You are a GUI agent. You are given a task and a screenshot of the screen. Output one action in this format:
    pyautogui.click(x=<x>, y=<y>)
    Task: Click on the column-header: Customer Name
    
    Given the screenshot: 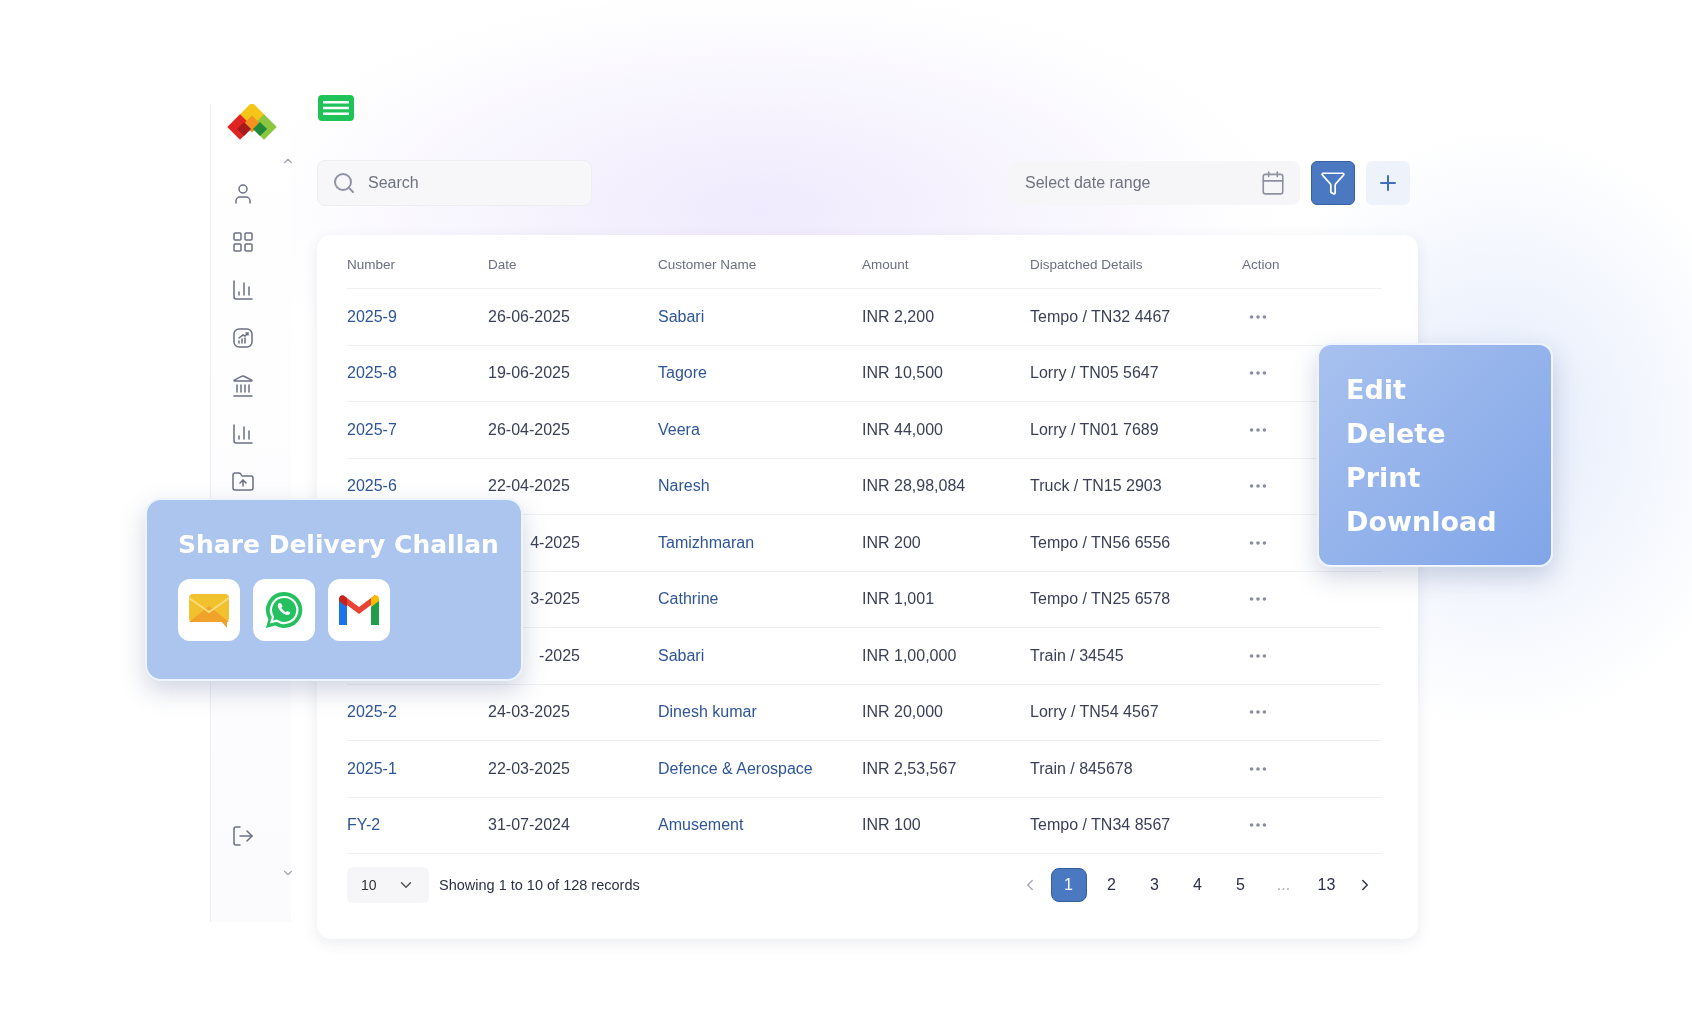 What is the action you would take?
    pyautogui.click(x=708, y=264)
    